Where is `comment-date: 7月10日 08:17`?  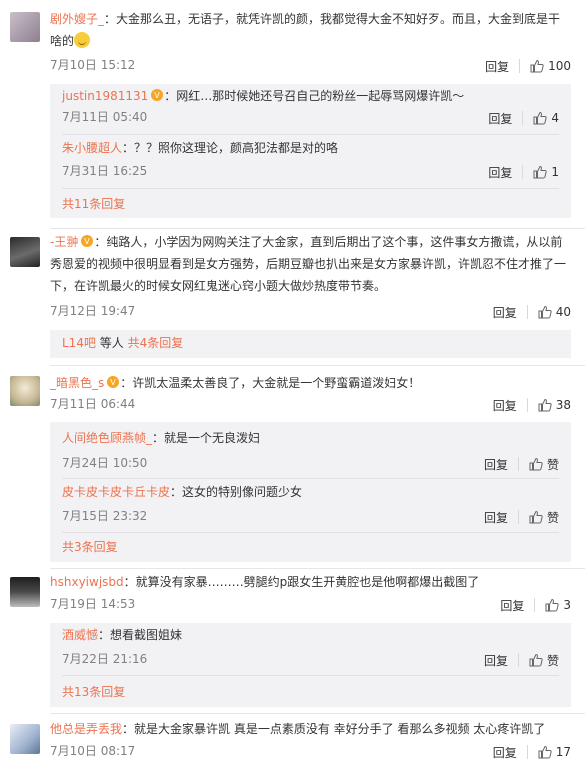
comment-date: 7月10日 08:17 is located at coordinates (93, 751).